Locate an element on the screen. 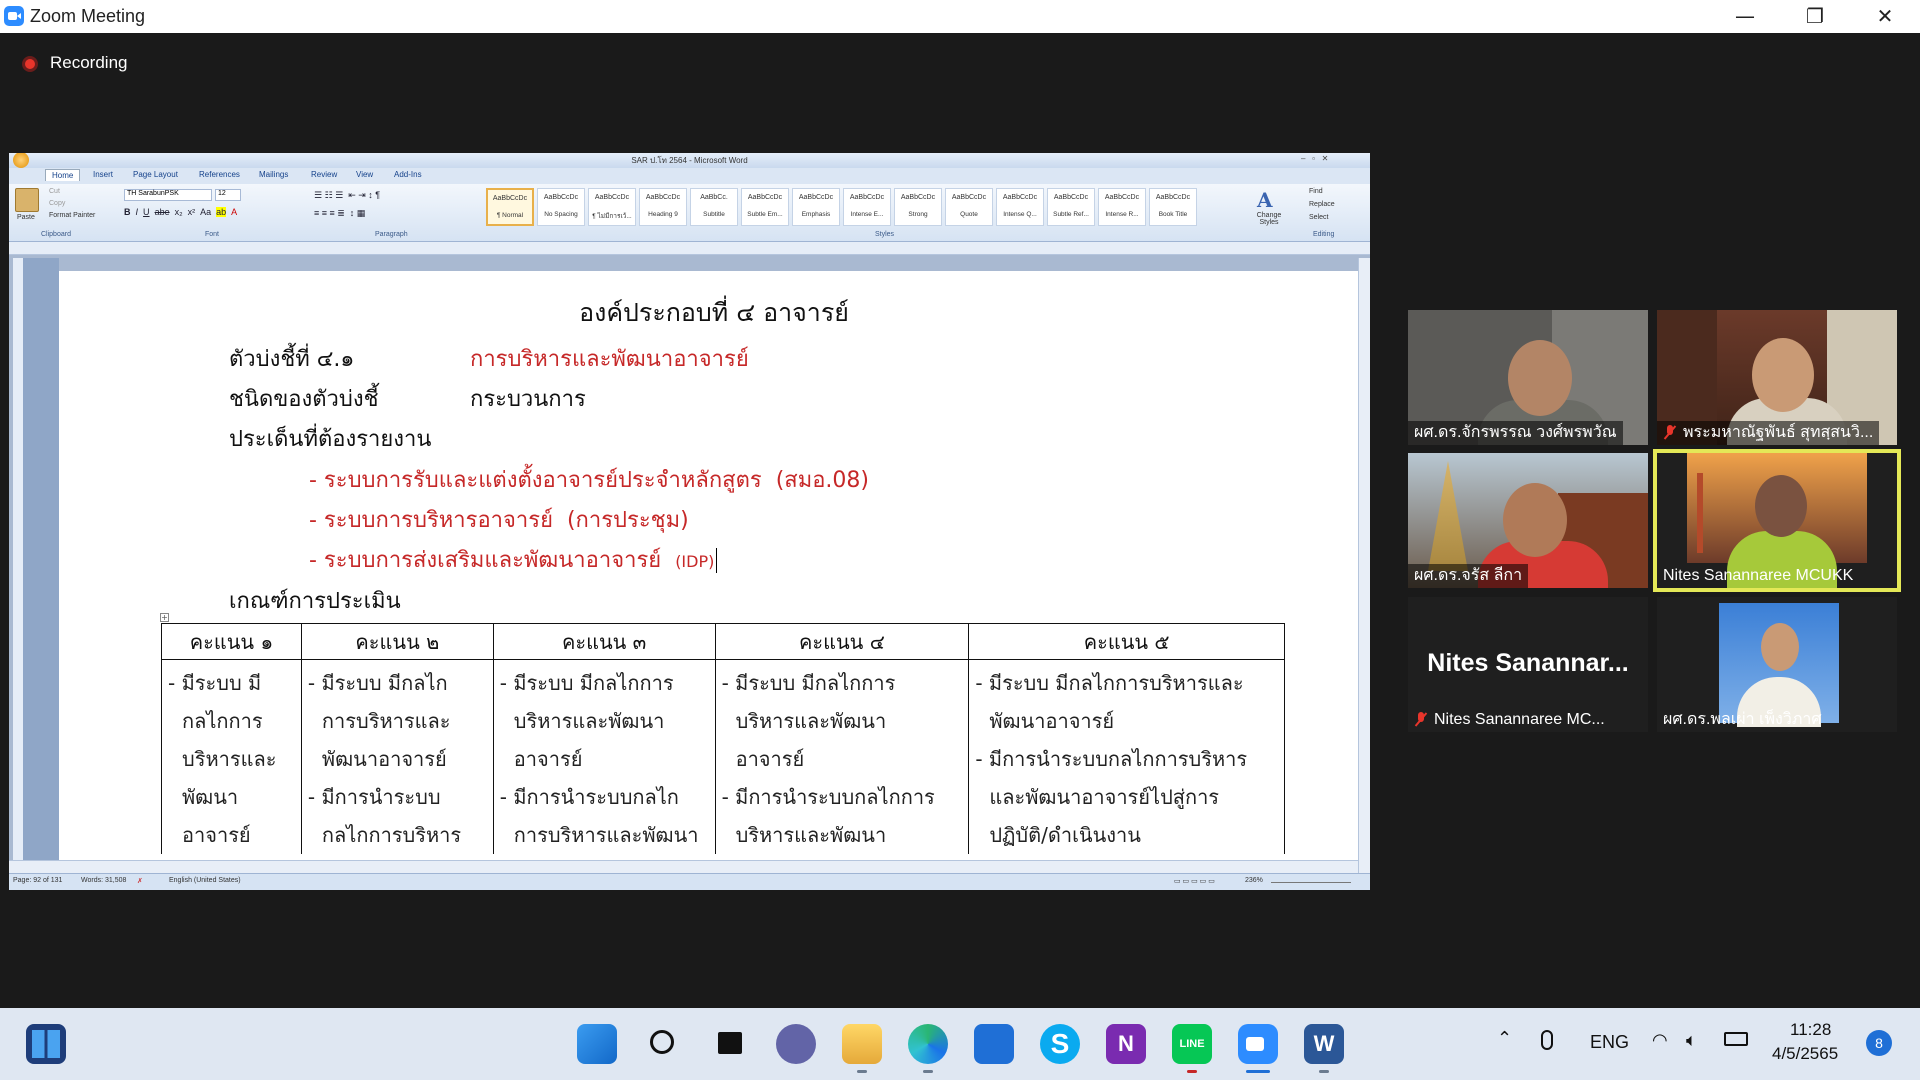 This screenshot has width=1920, height=1080. style-option: AaBbCcDc Emphasis is located at coordinates (816, 207).